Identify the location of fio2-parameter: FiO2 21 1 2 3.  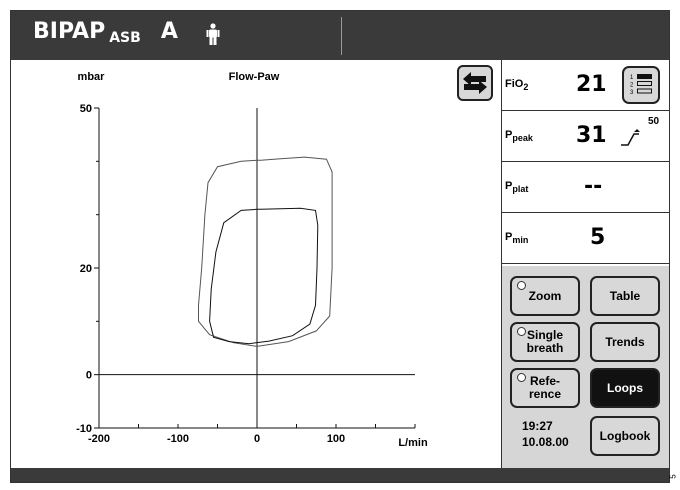
(585, 85).